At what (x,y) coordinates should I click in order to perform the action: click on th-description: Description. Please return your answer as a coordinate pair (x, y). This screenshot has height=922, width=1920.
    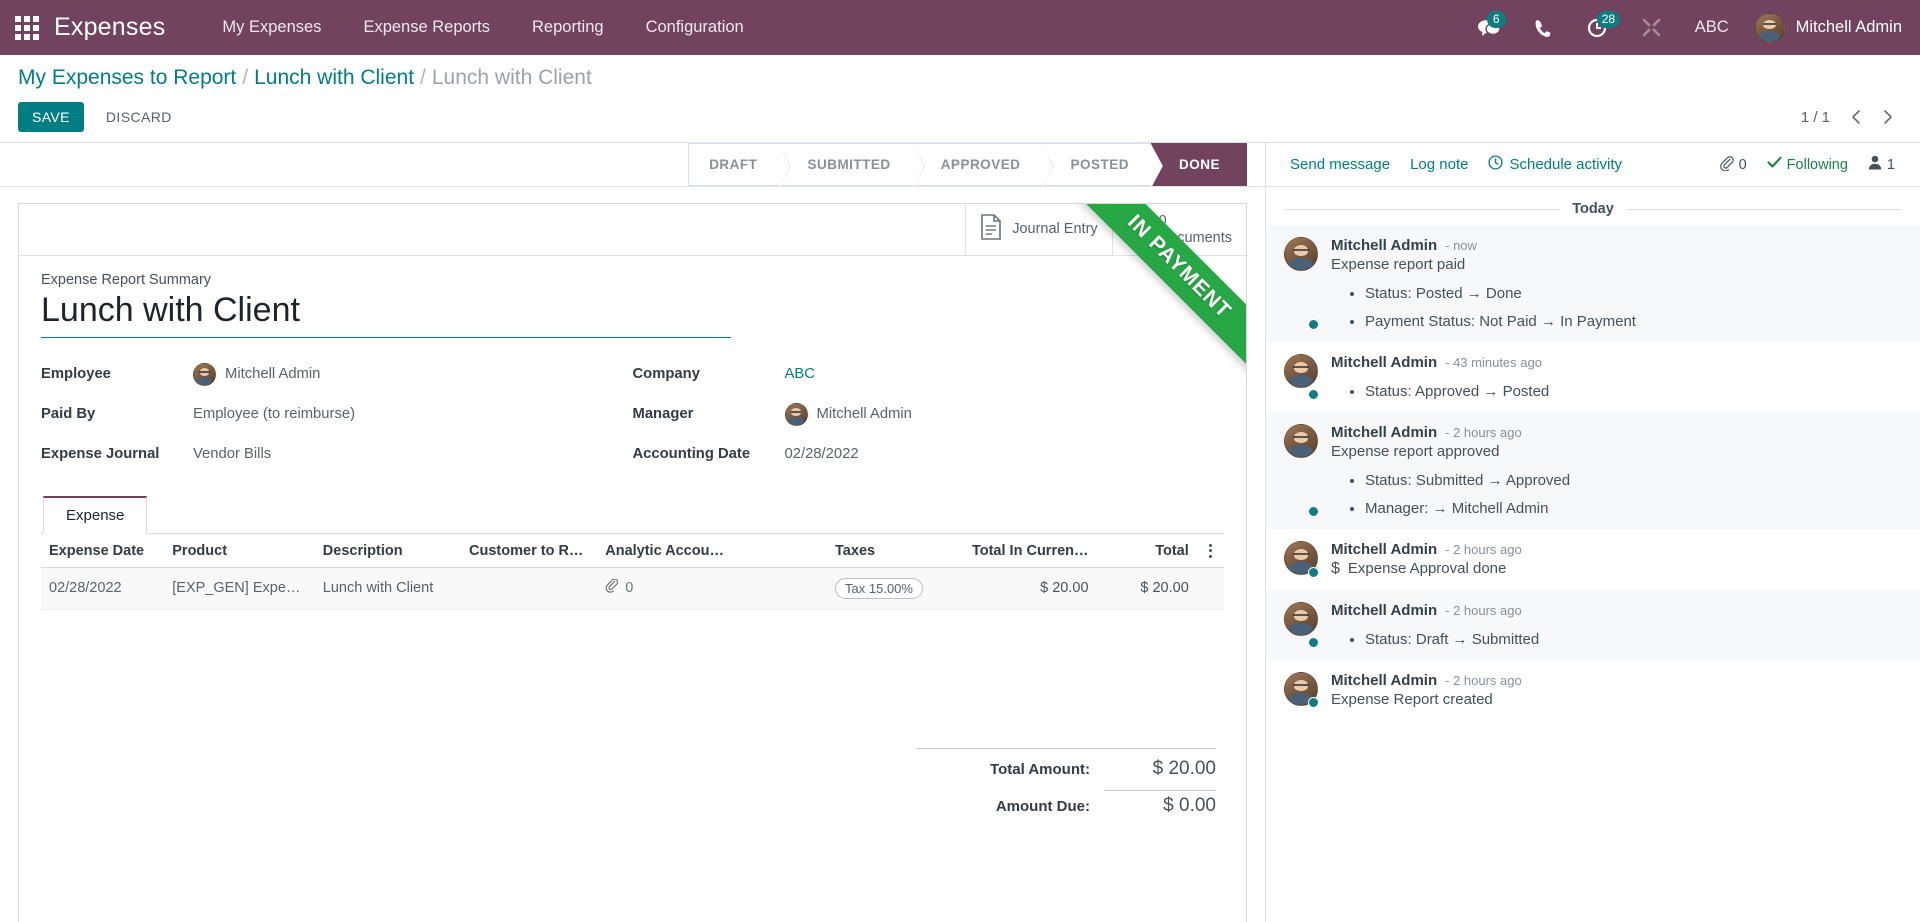
    Looking at the image, I should click on (388, 550).